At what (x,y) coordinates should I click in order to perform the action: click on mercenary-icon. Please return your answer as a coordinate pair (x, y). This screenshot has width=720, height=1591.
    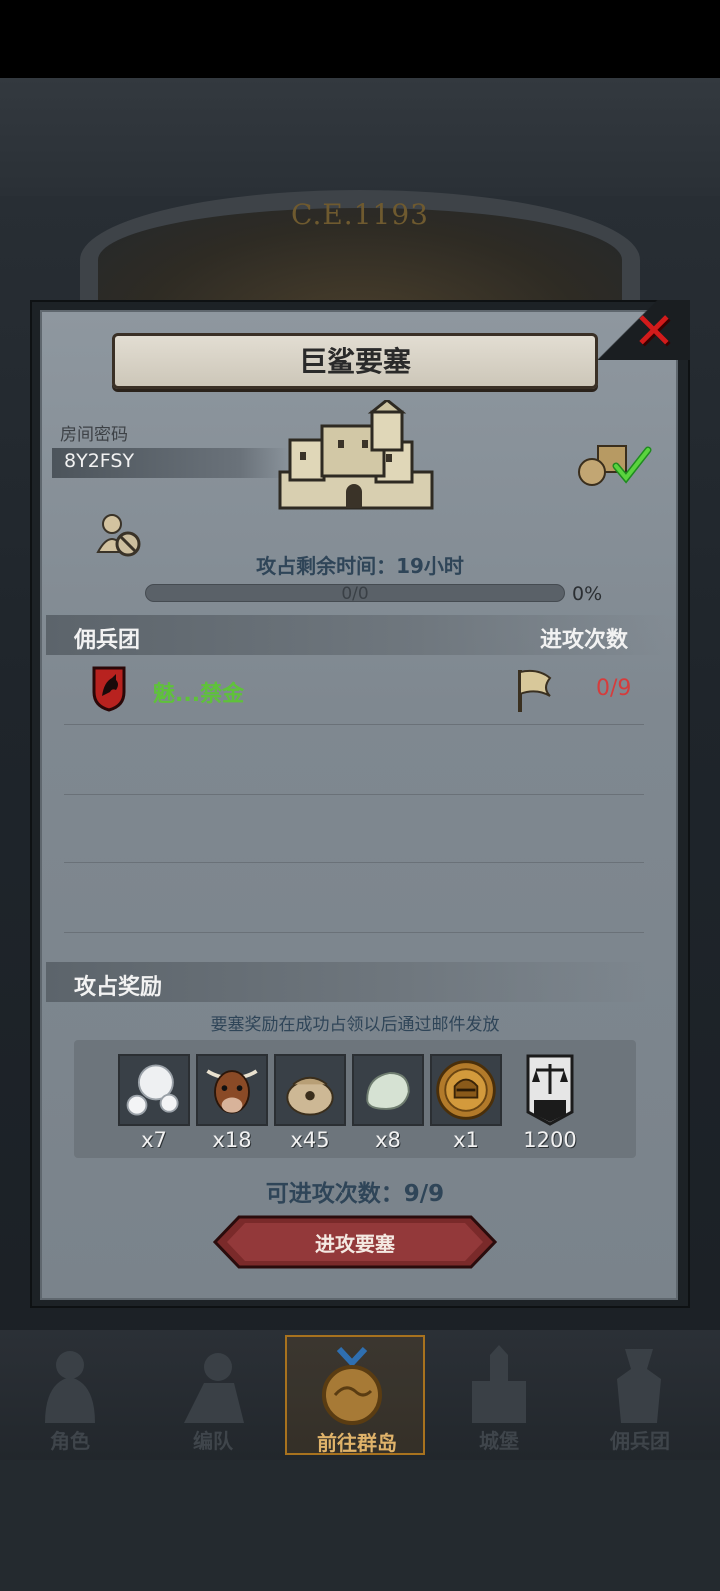
    Looking at the image, I should click on (639, 1386).